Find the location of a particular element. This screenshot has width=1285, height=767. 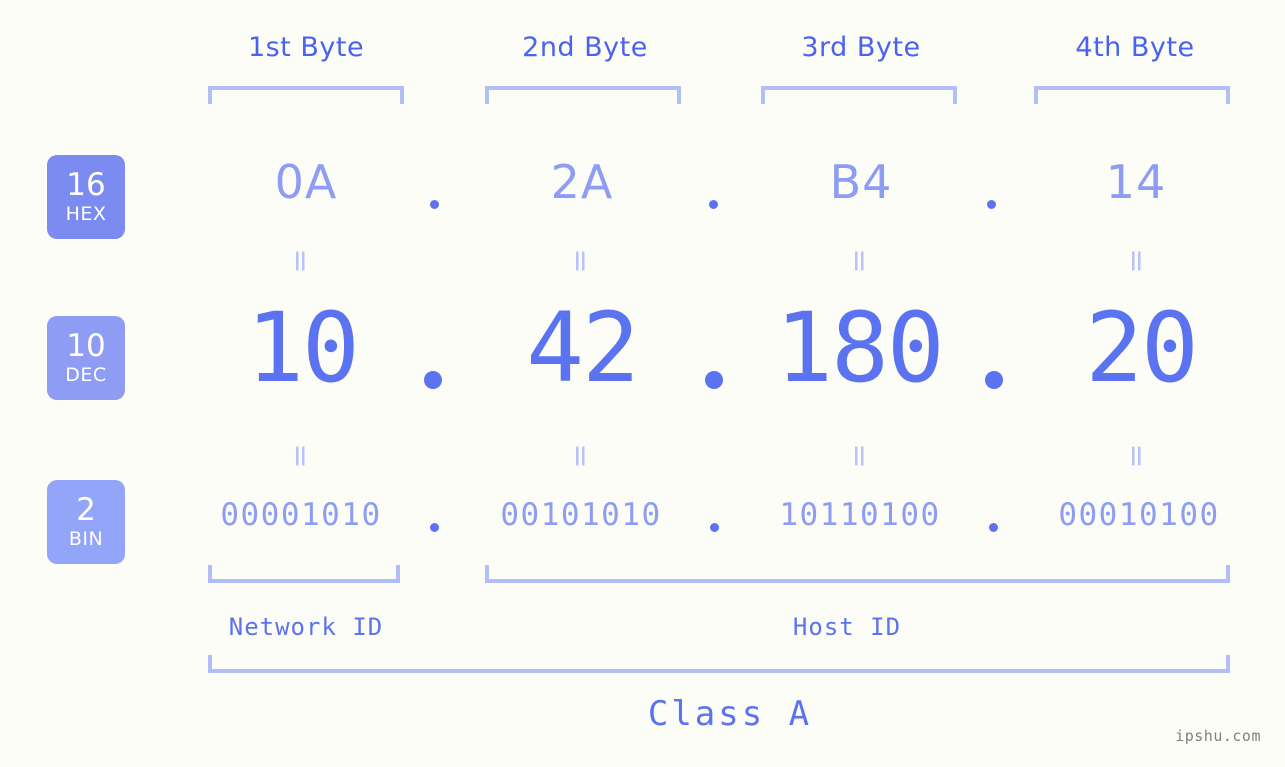

bin-byte-2: 00101010 is located at coordinates (581, 515).